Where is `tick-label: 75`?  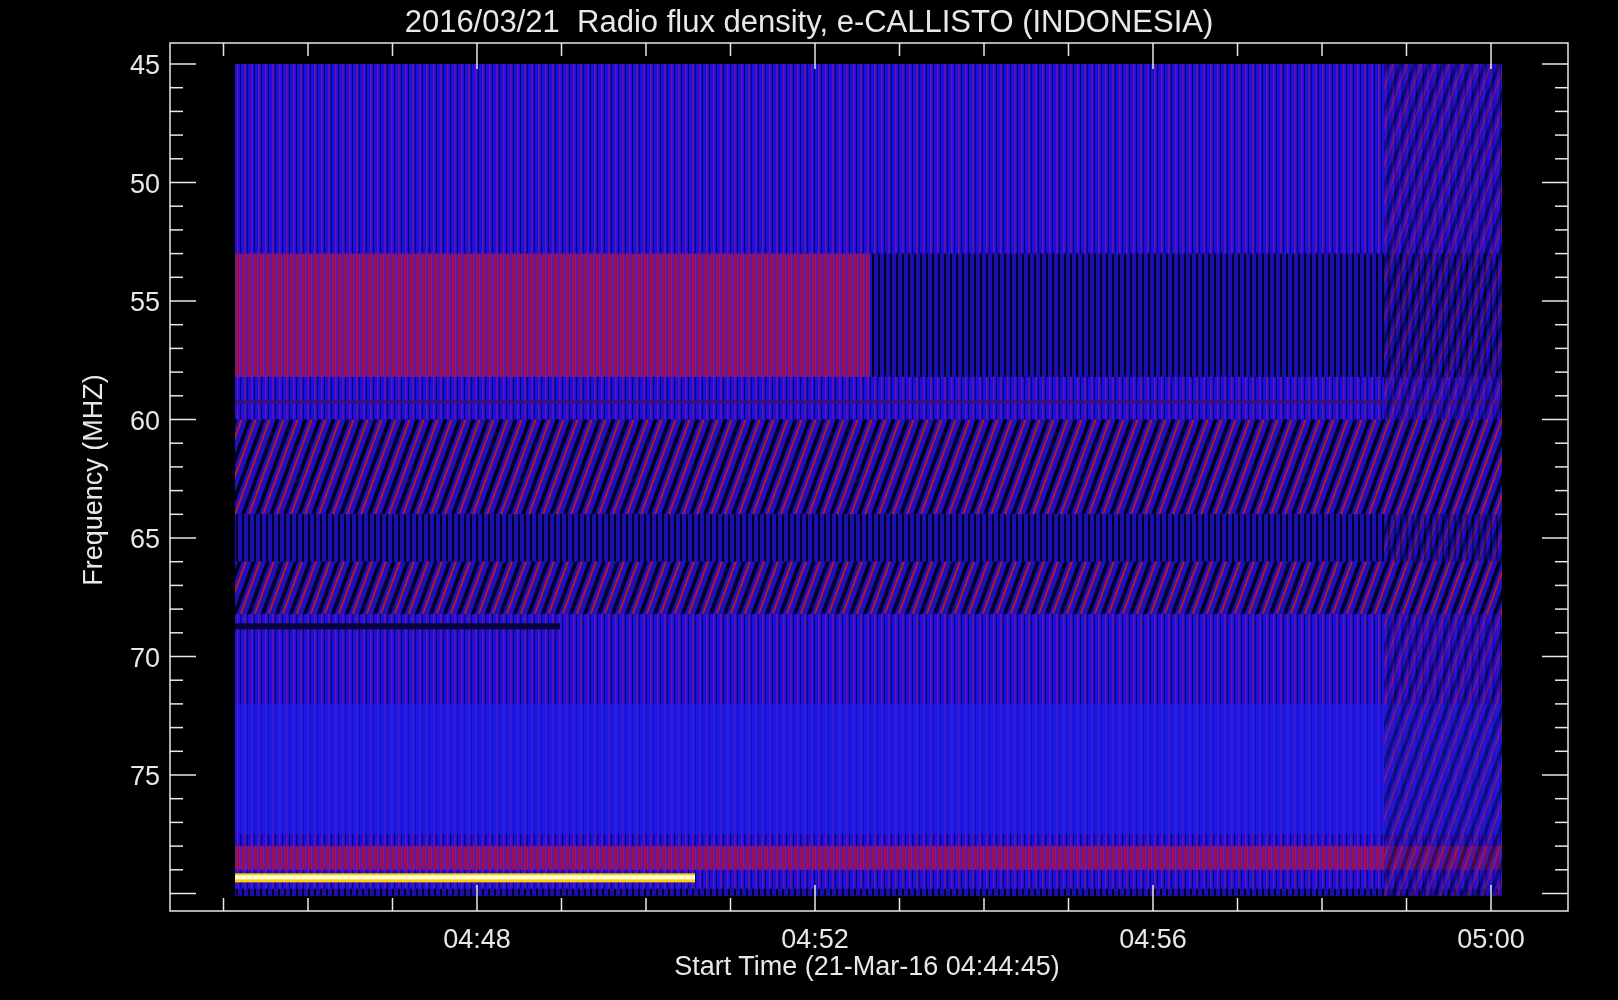 tick-label: 75 is located at coordinates (144, 776).